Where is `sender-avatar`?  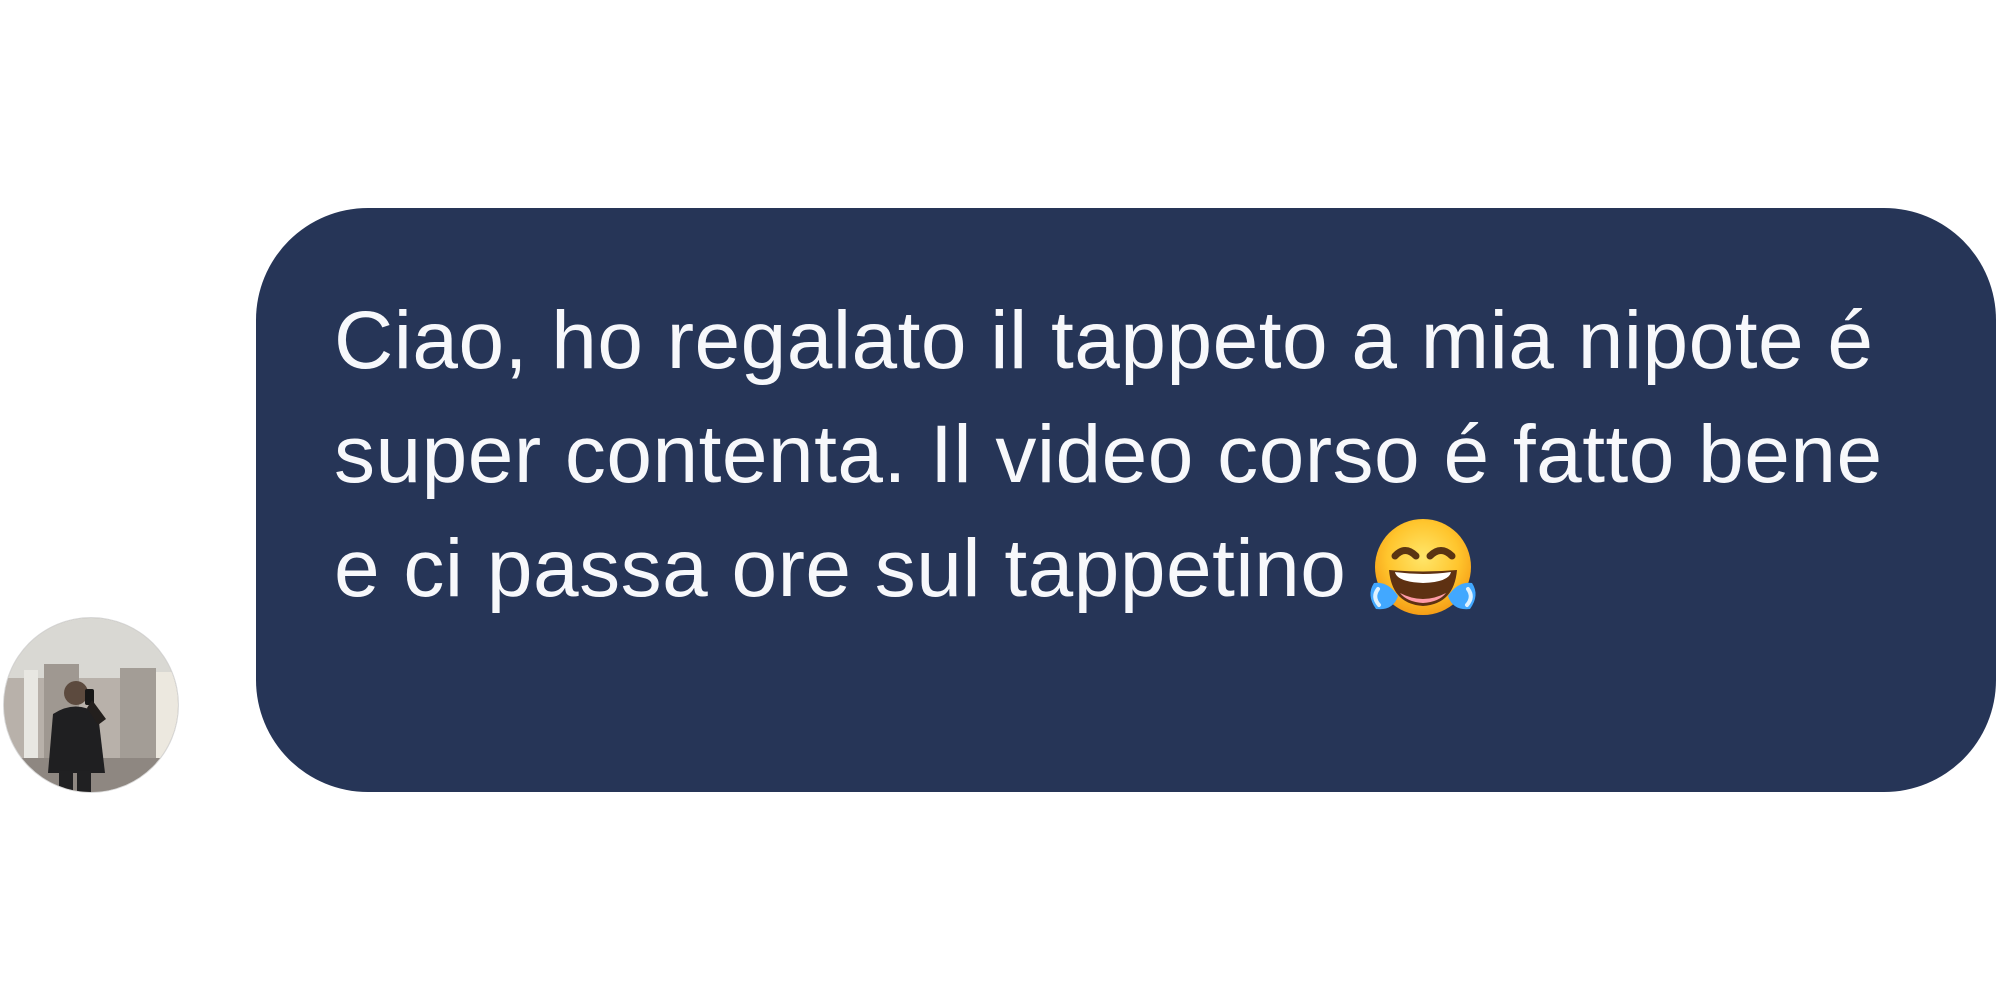 sender-avatar is located at coordinates (91, 705).